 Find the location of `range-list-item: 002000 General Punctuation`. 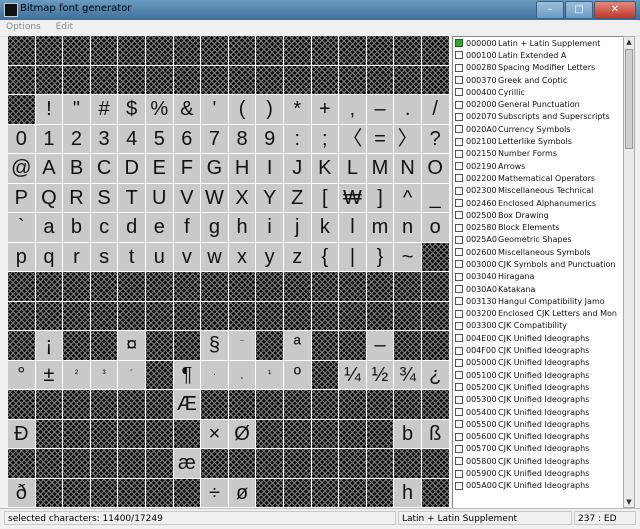

range-list-item: 002000 General Punctuation is located at coordinates (538, 104).